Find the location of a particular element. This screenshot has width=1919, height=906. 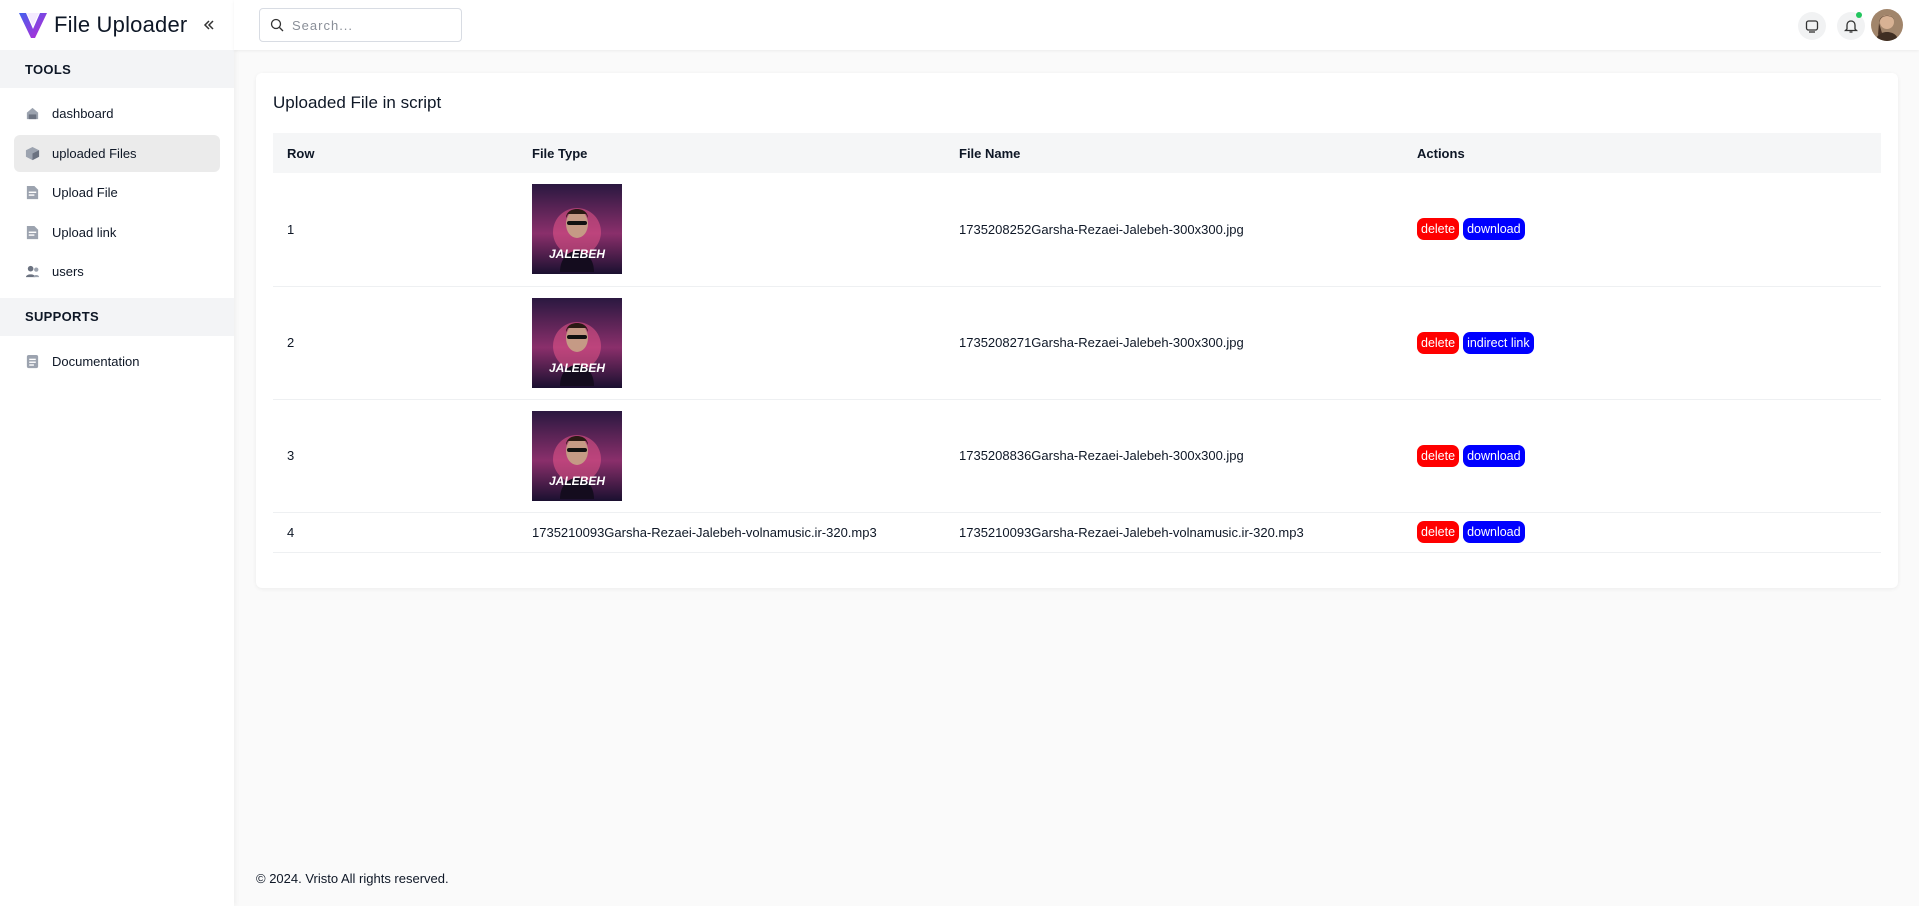

user-avatar is located at coordinates (1887, 25).